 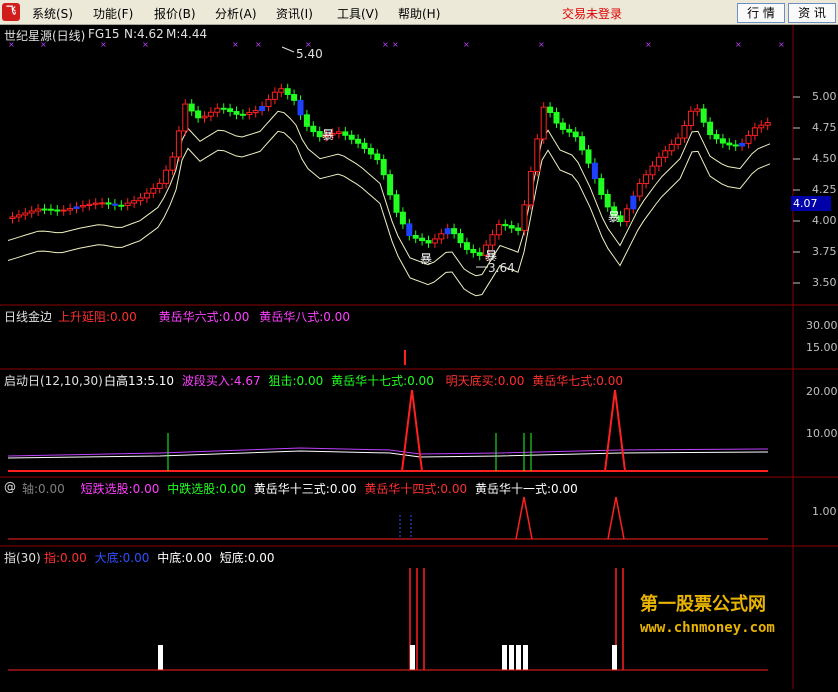 I want to click on y-tick: 4.25, so click(x=824, y=189).